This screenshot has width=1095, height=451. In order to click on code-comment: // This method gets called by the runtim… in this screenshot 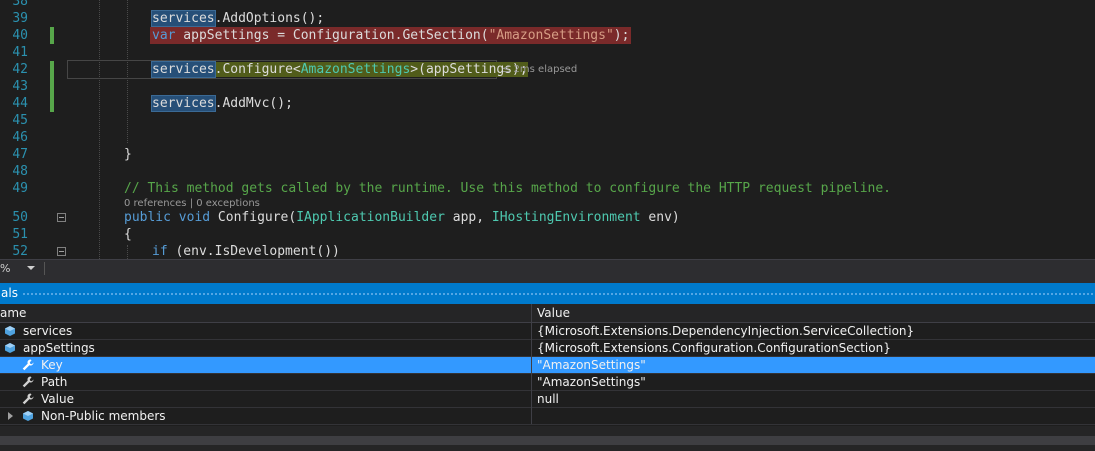, I will do `click(508, 188)`.